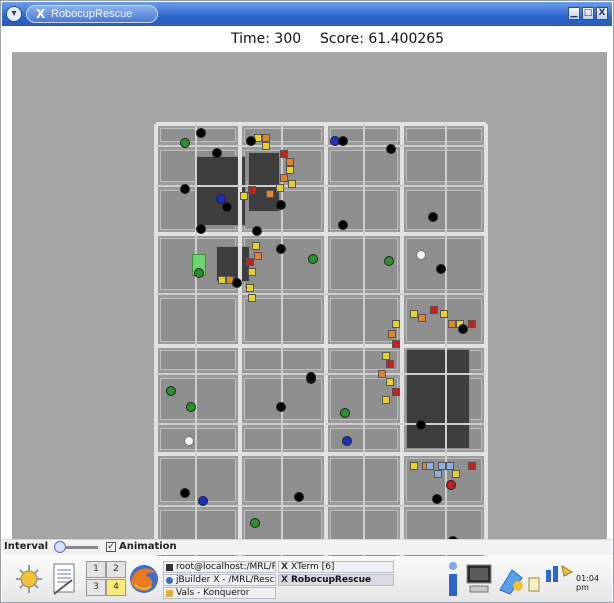  What do you see at coordinates (479, 579) in the screenshot?
I see `monitor-icon` at bounding box center [479, 579].